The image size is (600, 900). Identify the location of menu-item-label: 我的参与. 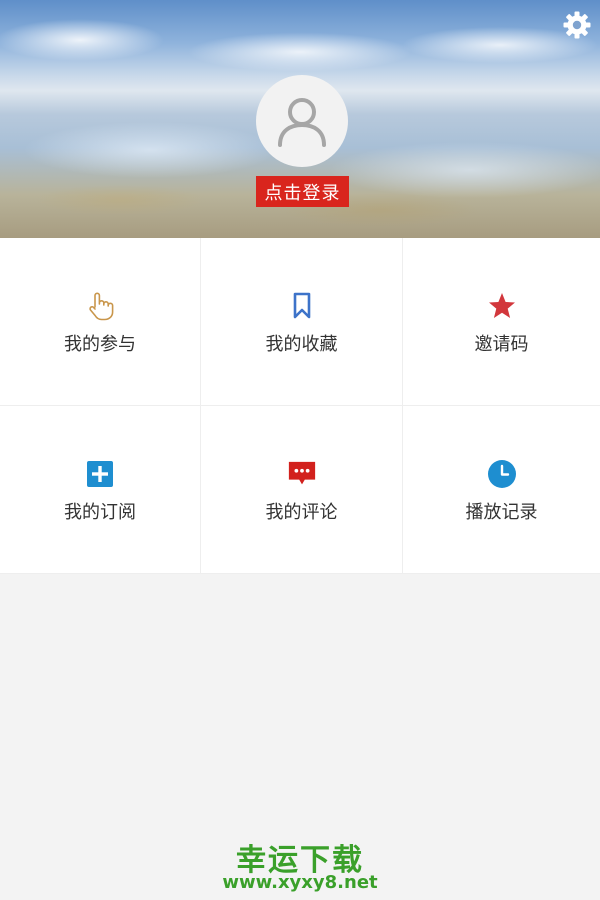
(100, 344).